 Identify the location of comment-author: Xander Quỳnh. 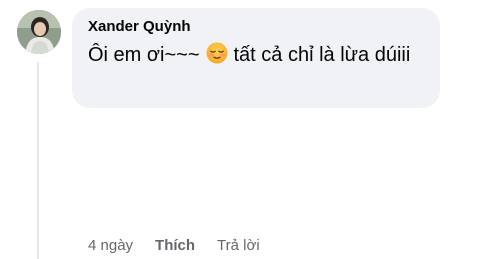
(258, 27).